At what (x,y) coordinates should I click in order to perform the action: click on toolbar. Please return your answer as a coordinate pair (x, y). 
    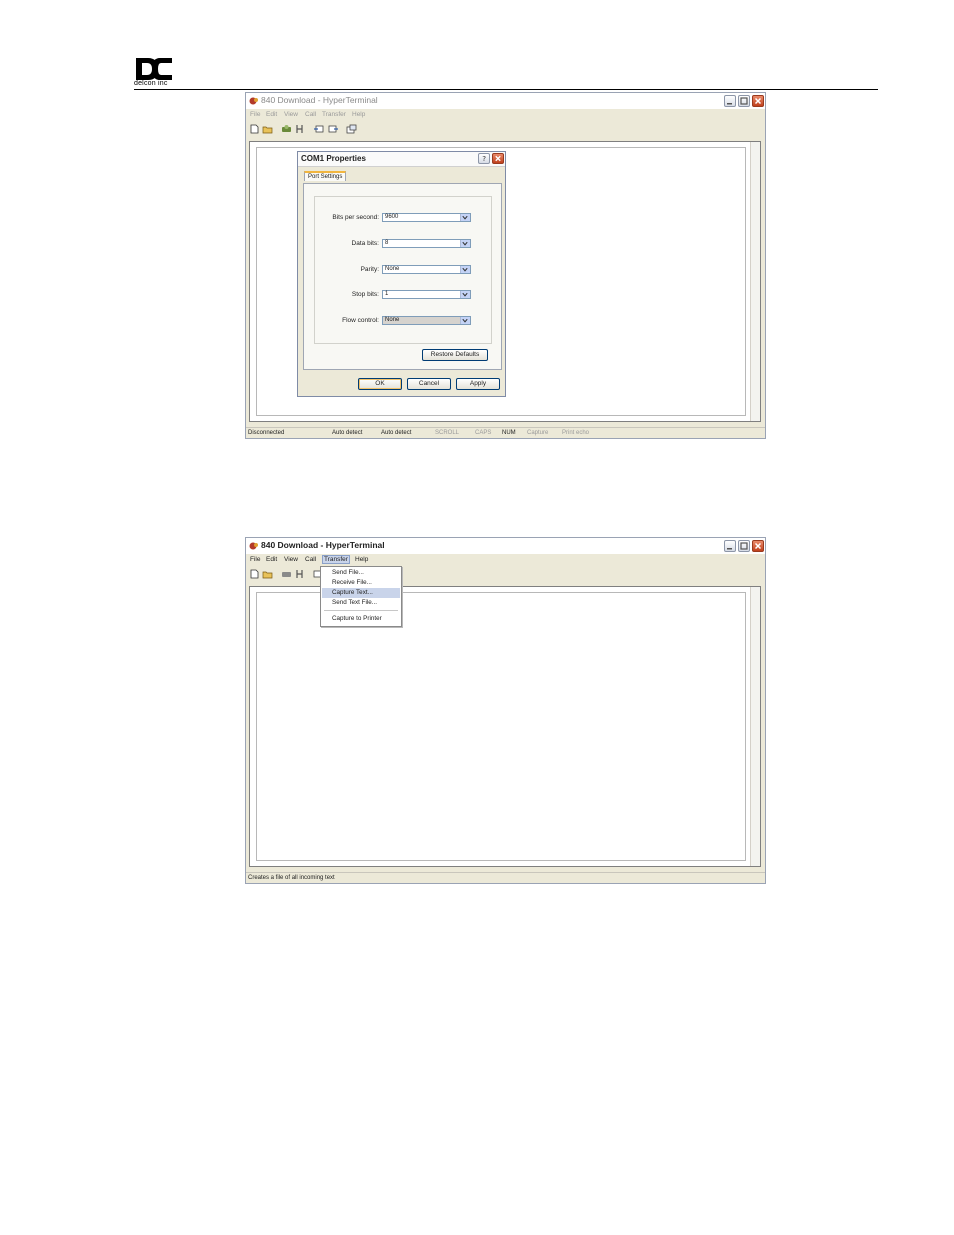
    Looking at the image, I should click on (505, 129).